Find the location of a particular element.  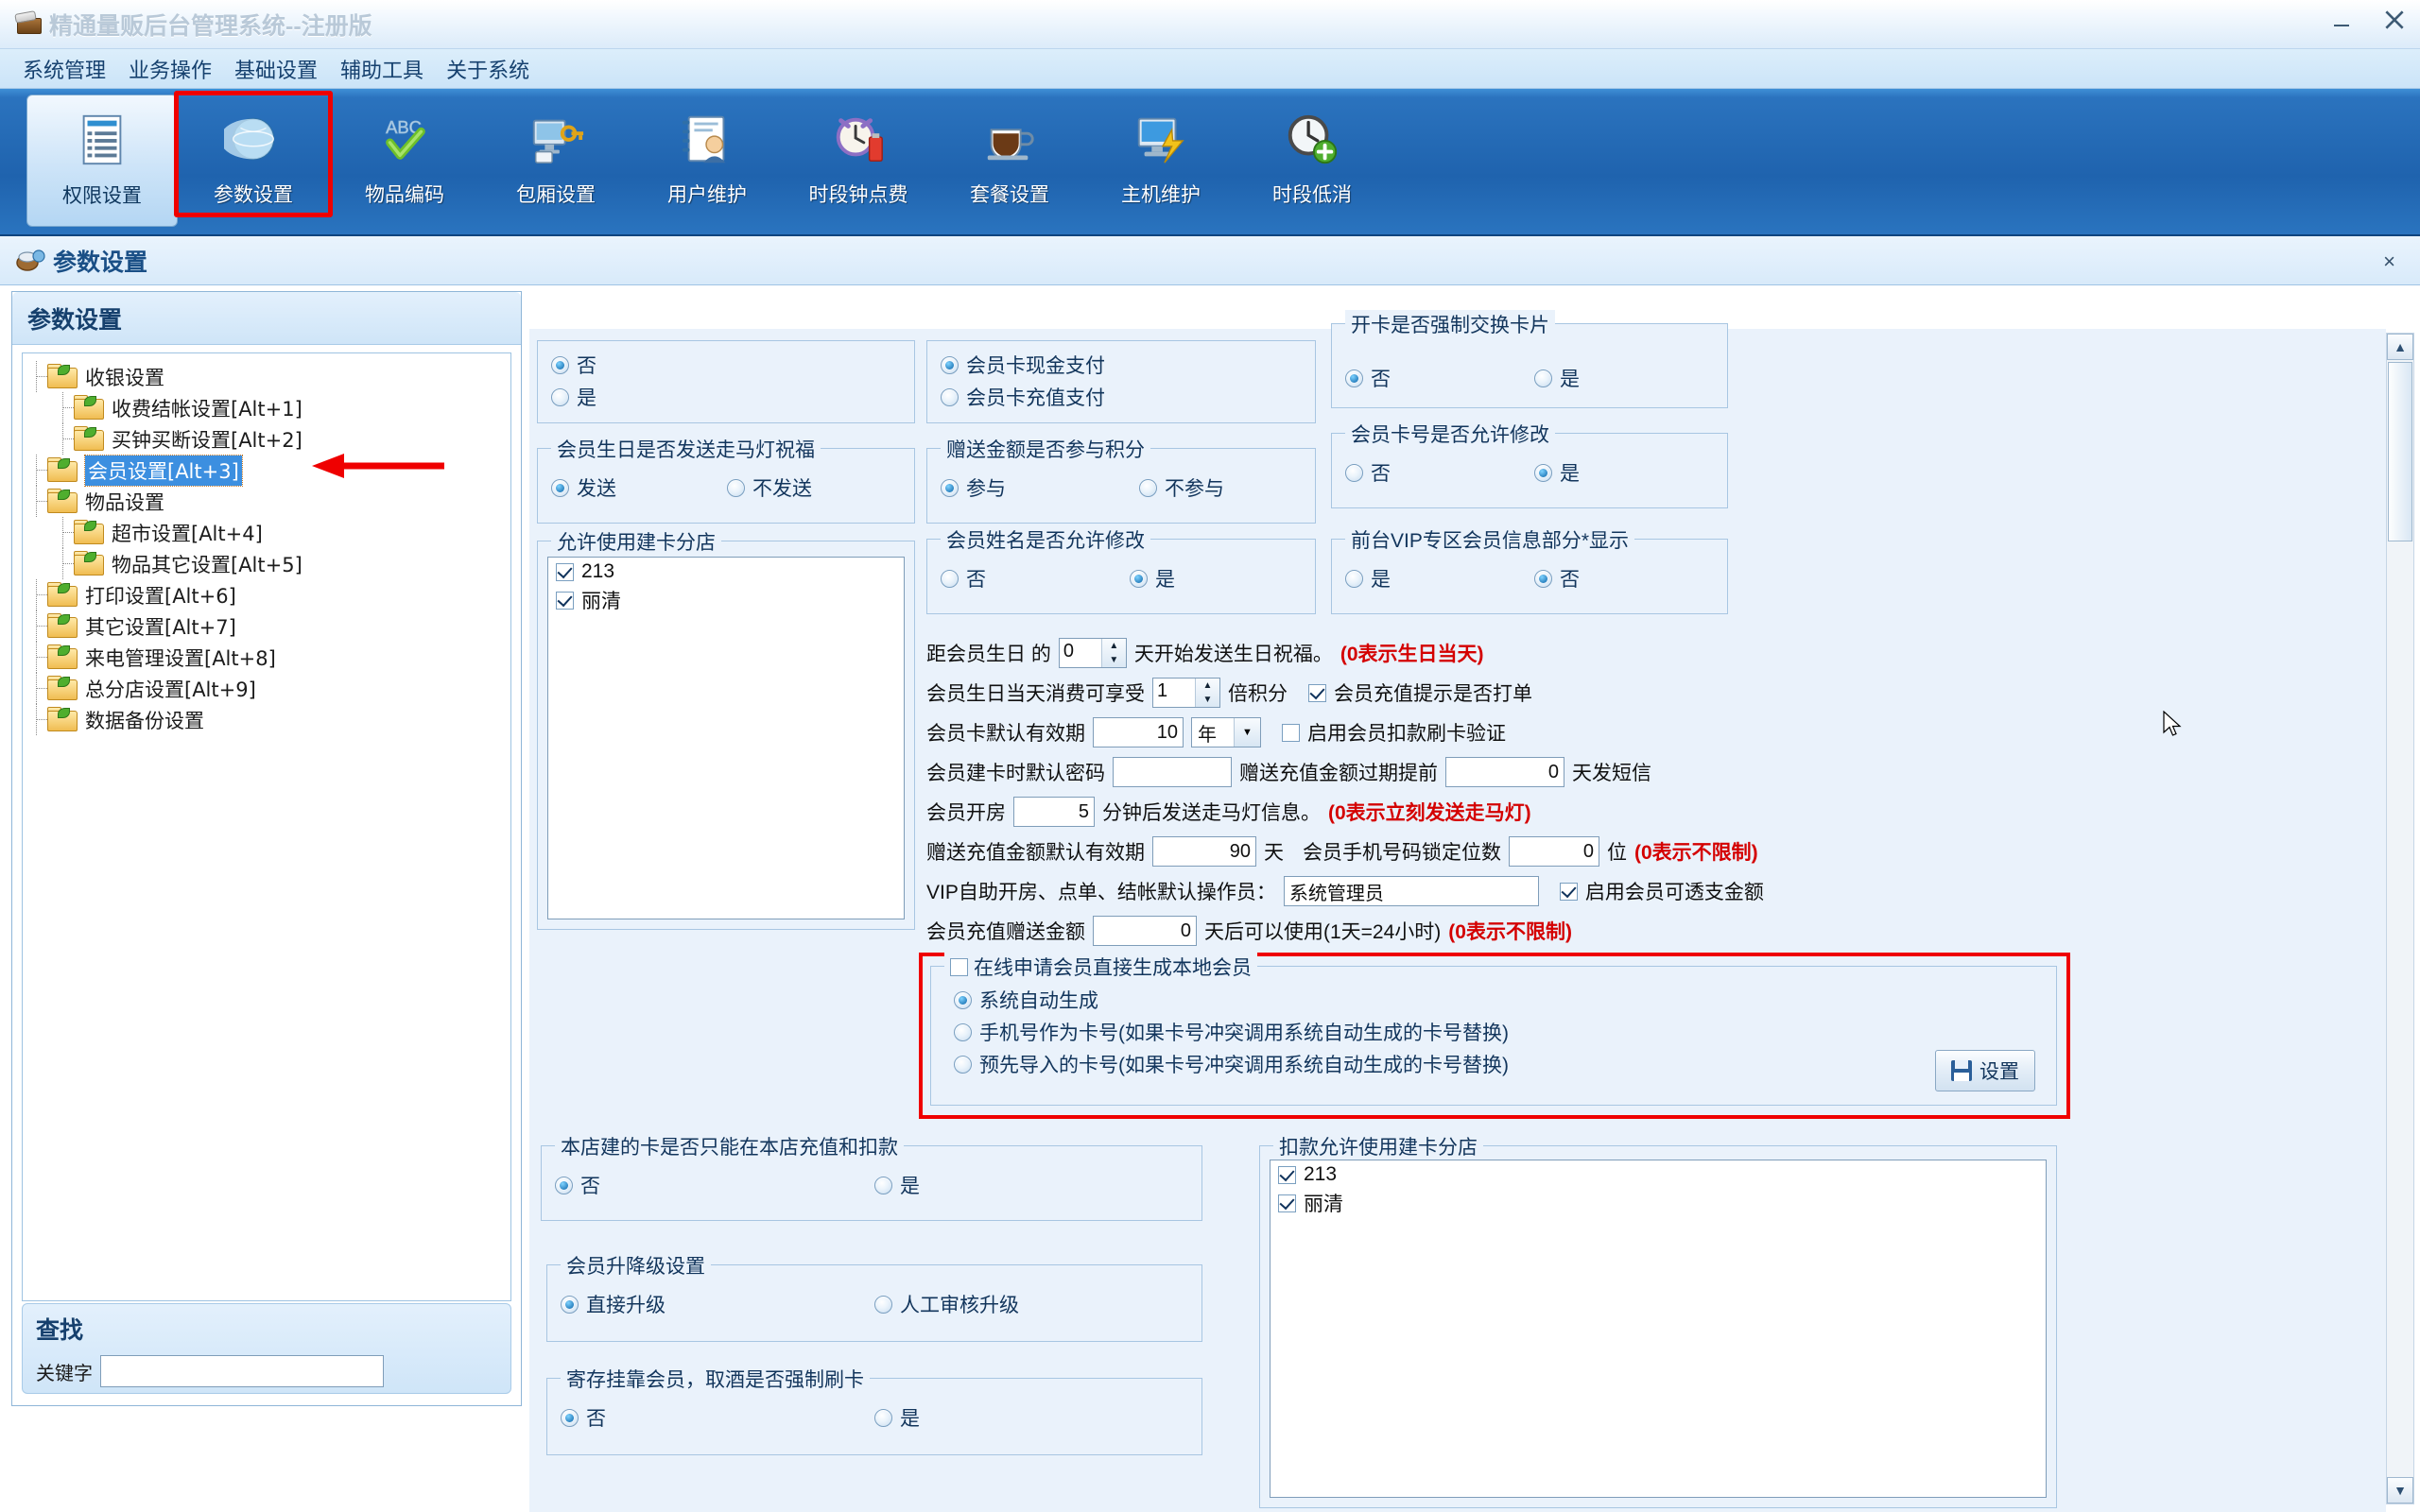

menu-item-system: 系统管理 is located at coordinates (64, 69).